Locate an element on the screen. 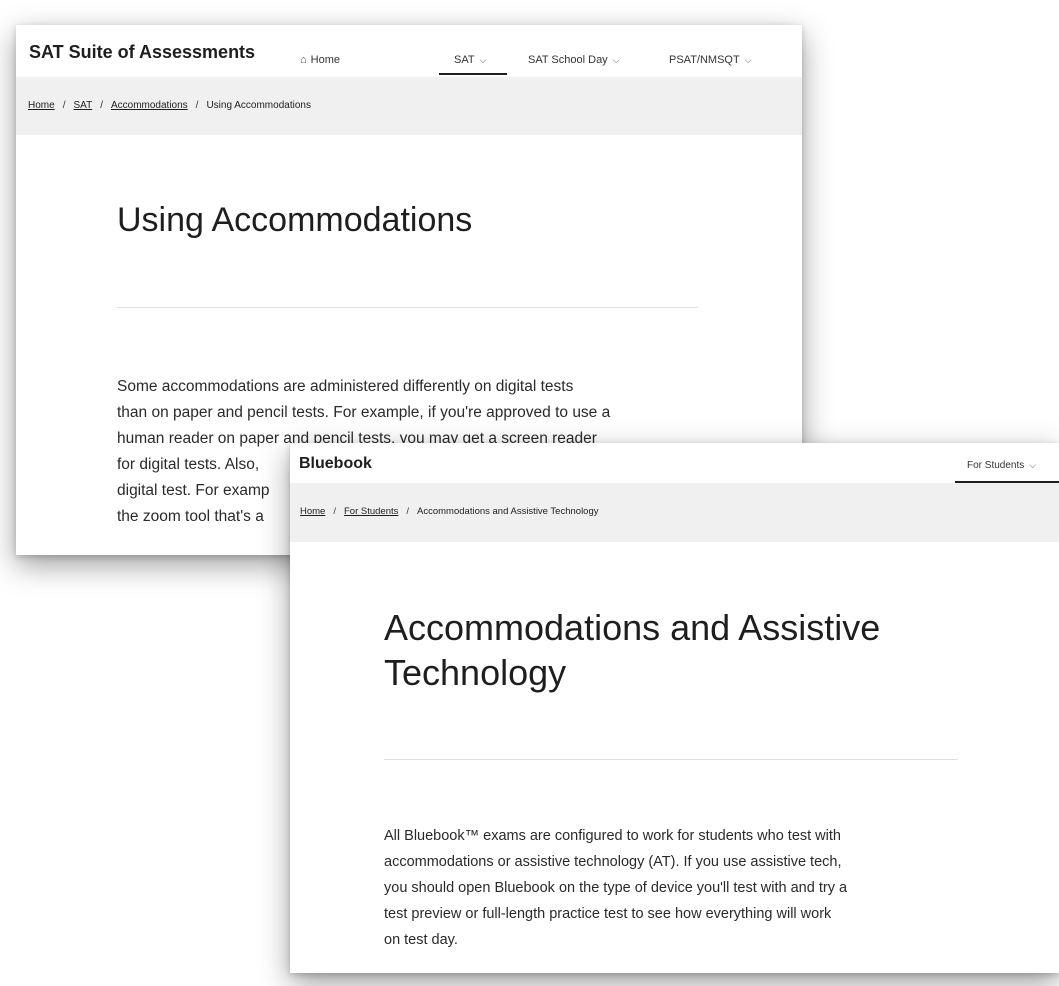 The image size is (1059, 986). nav-sat-dropdown: SAT ⌵ is located at coordinates (470, 60).